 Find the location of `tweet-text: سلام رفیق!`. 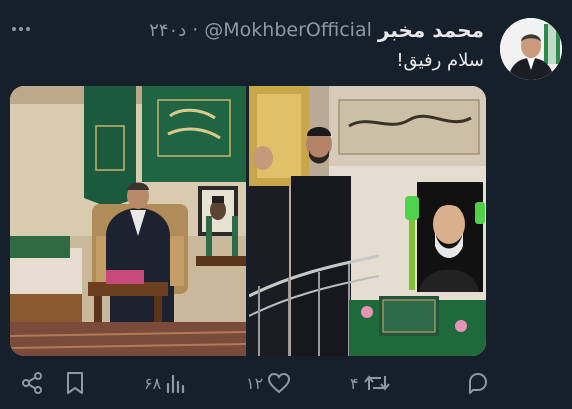

tweet-text: سلام رفیق! is located at coordinates (440, 60).